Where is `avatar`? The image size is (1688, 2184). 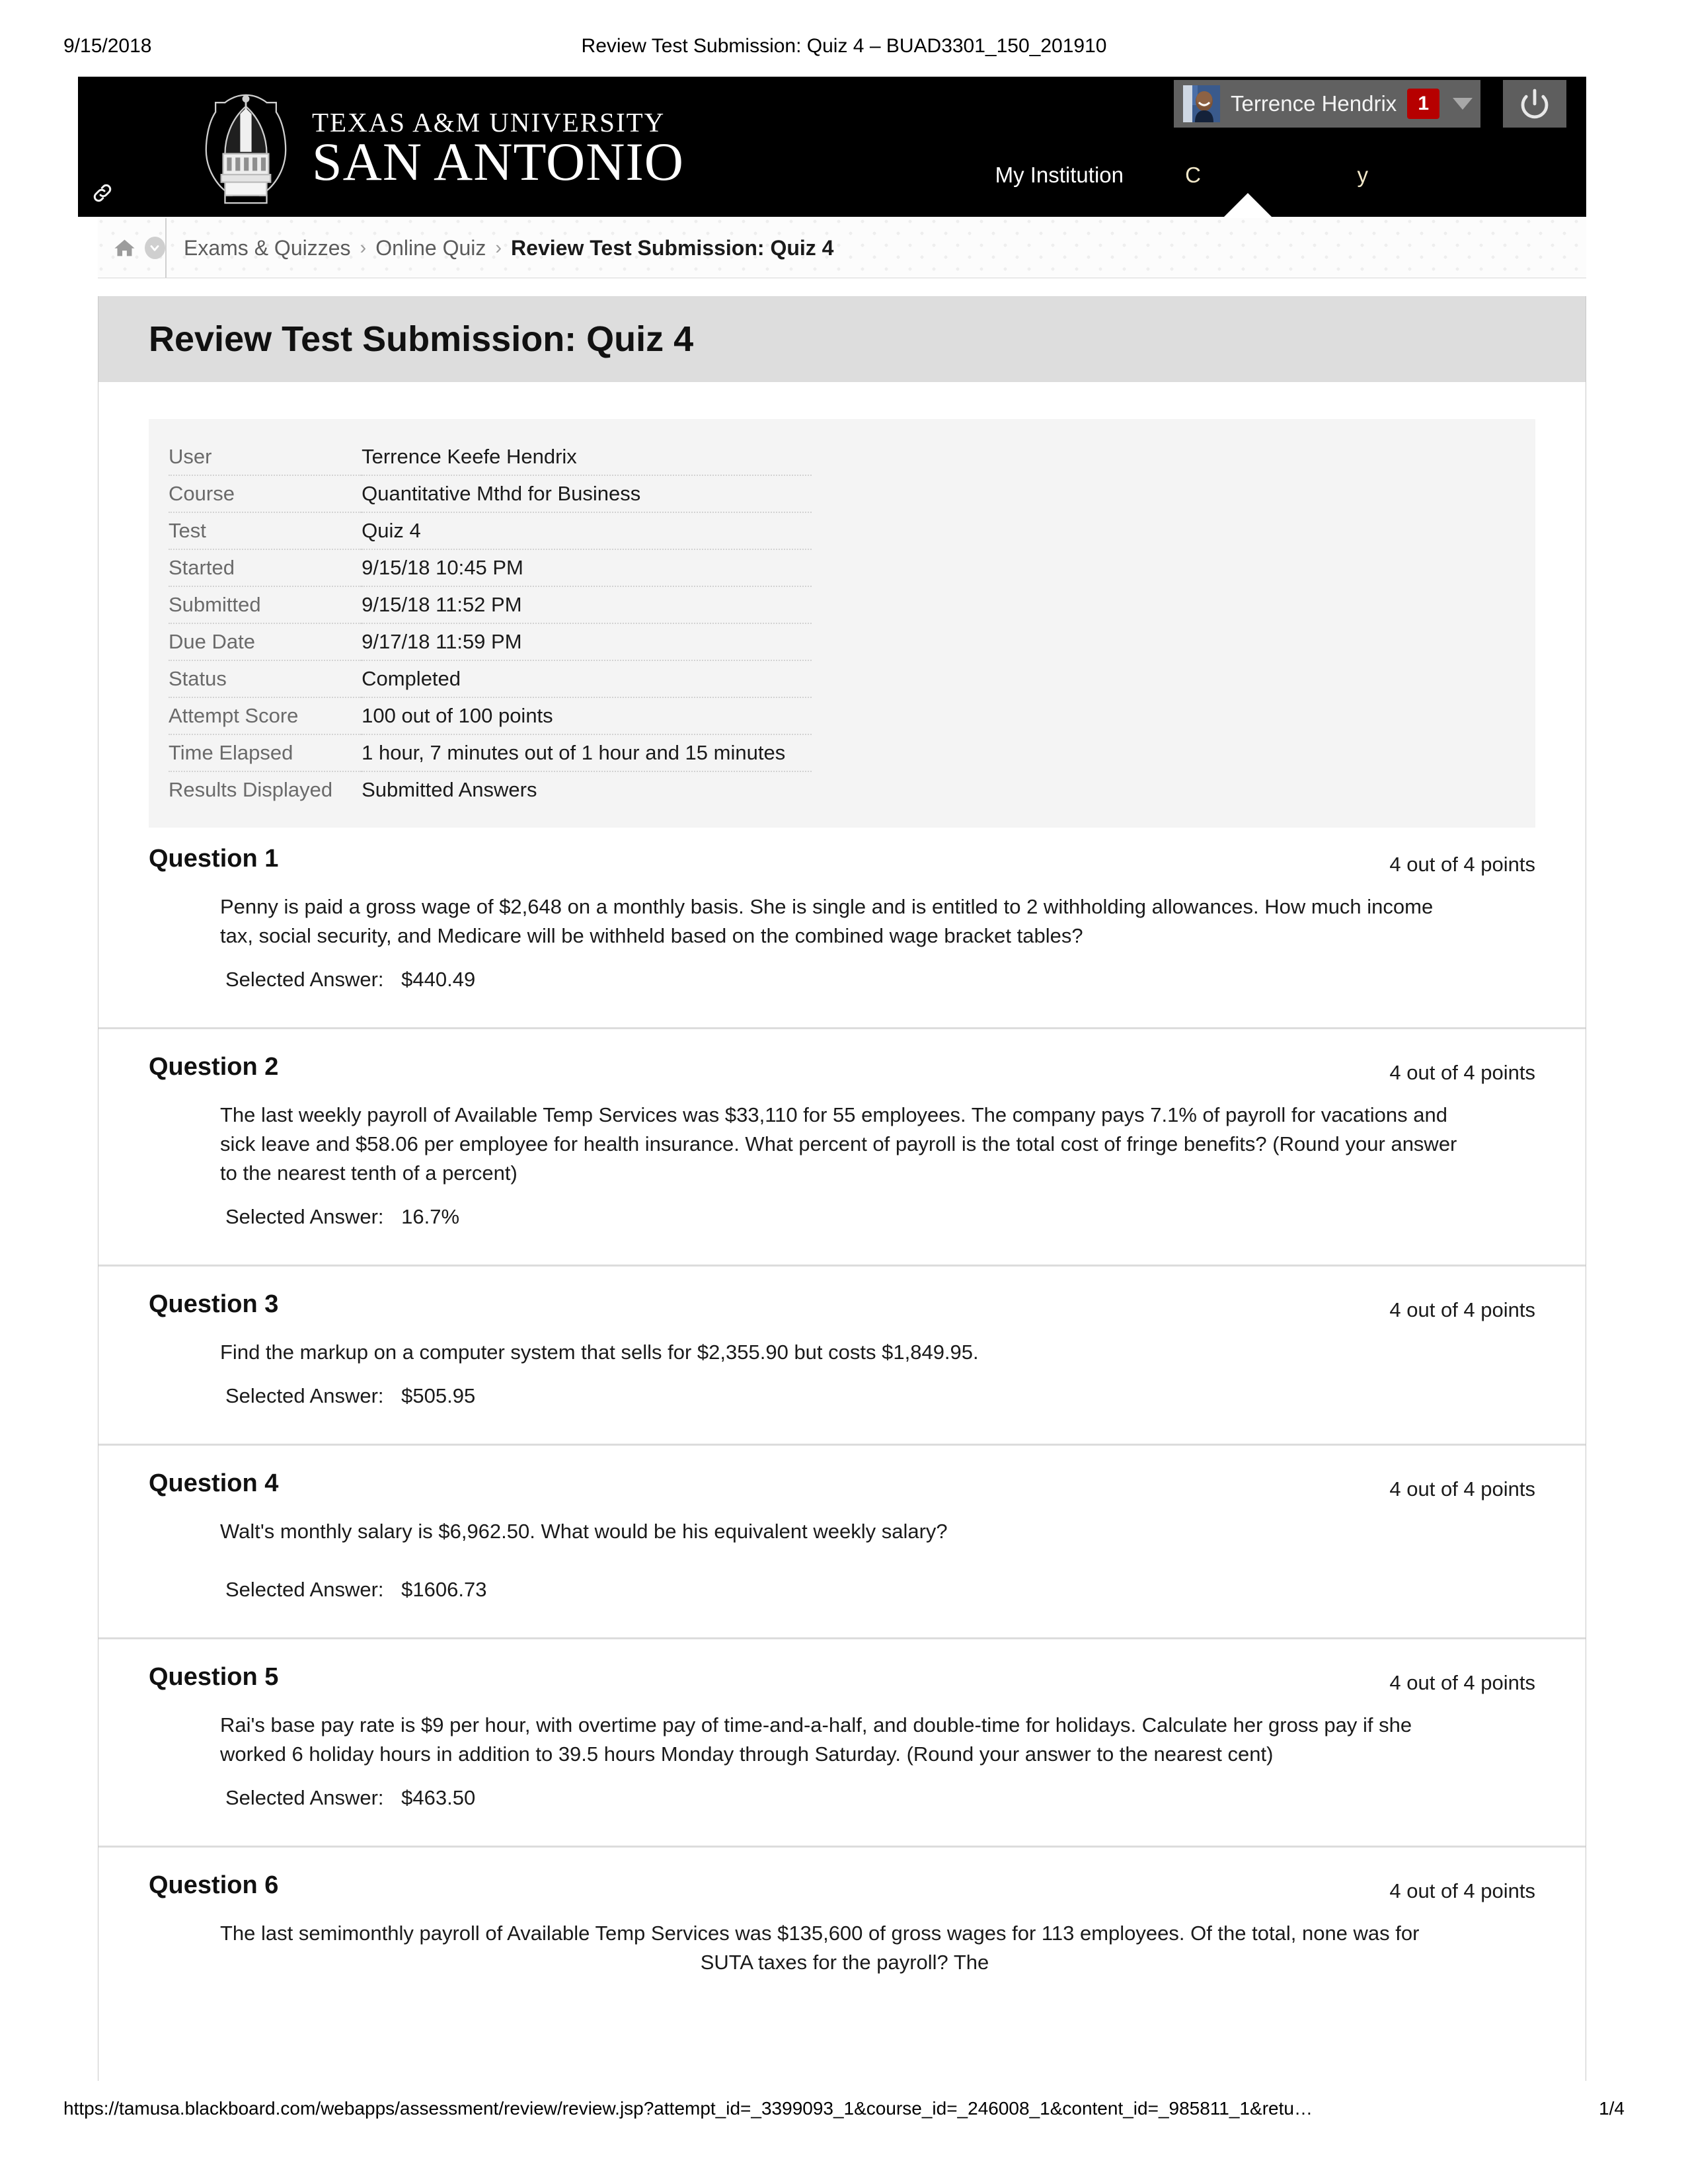
avatar is located at coordinates (1202, 103).